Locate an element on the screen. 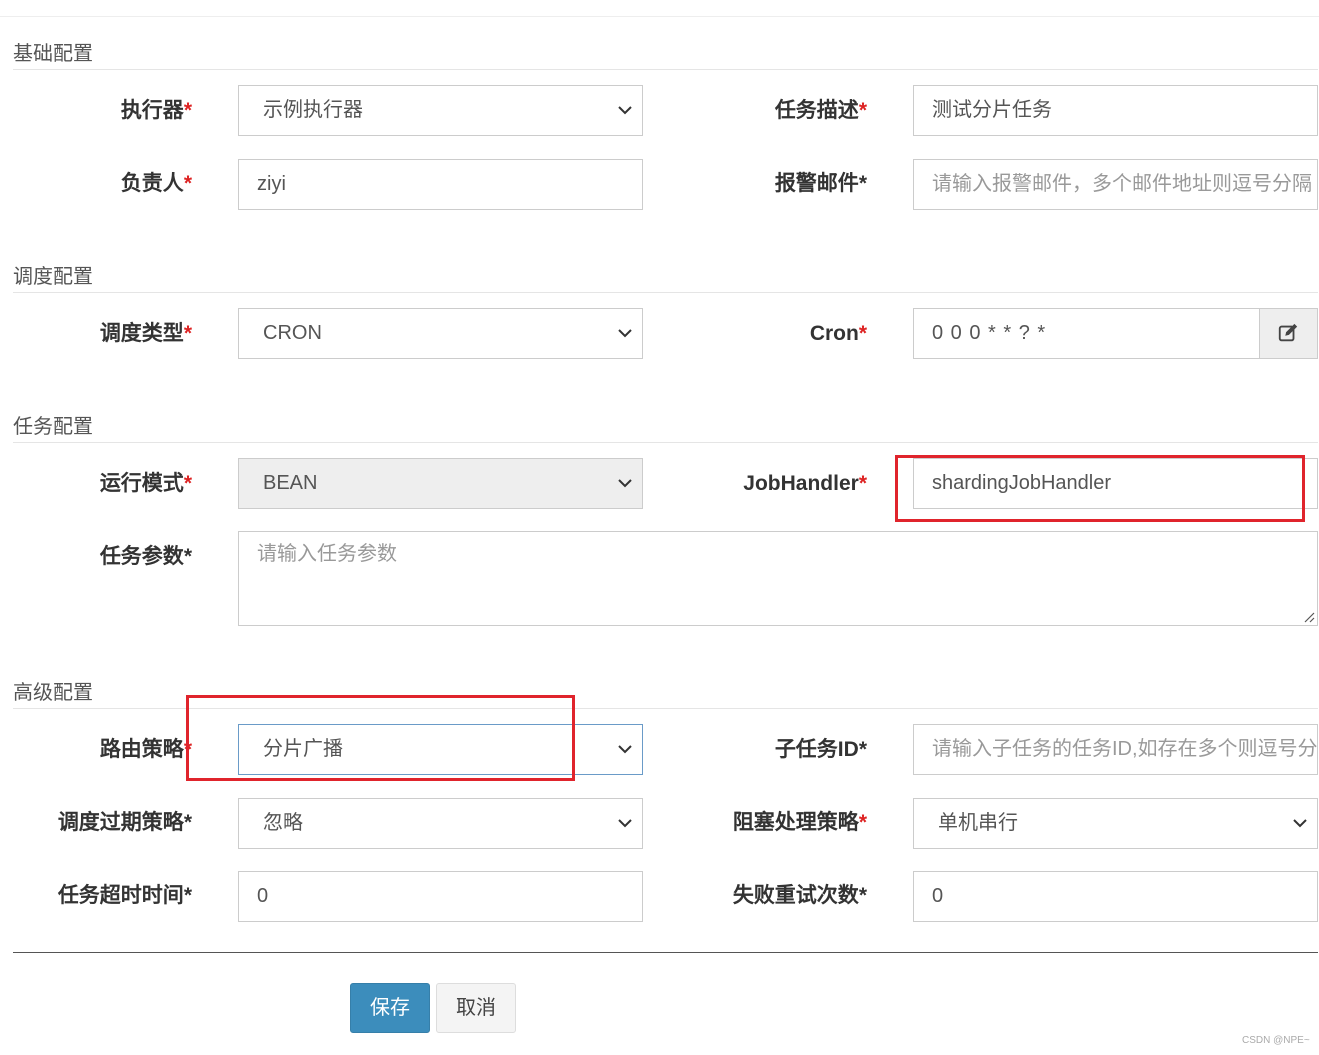  job-param-placeholder: 请输入任务参数 is located at coordinates (327, 554).